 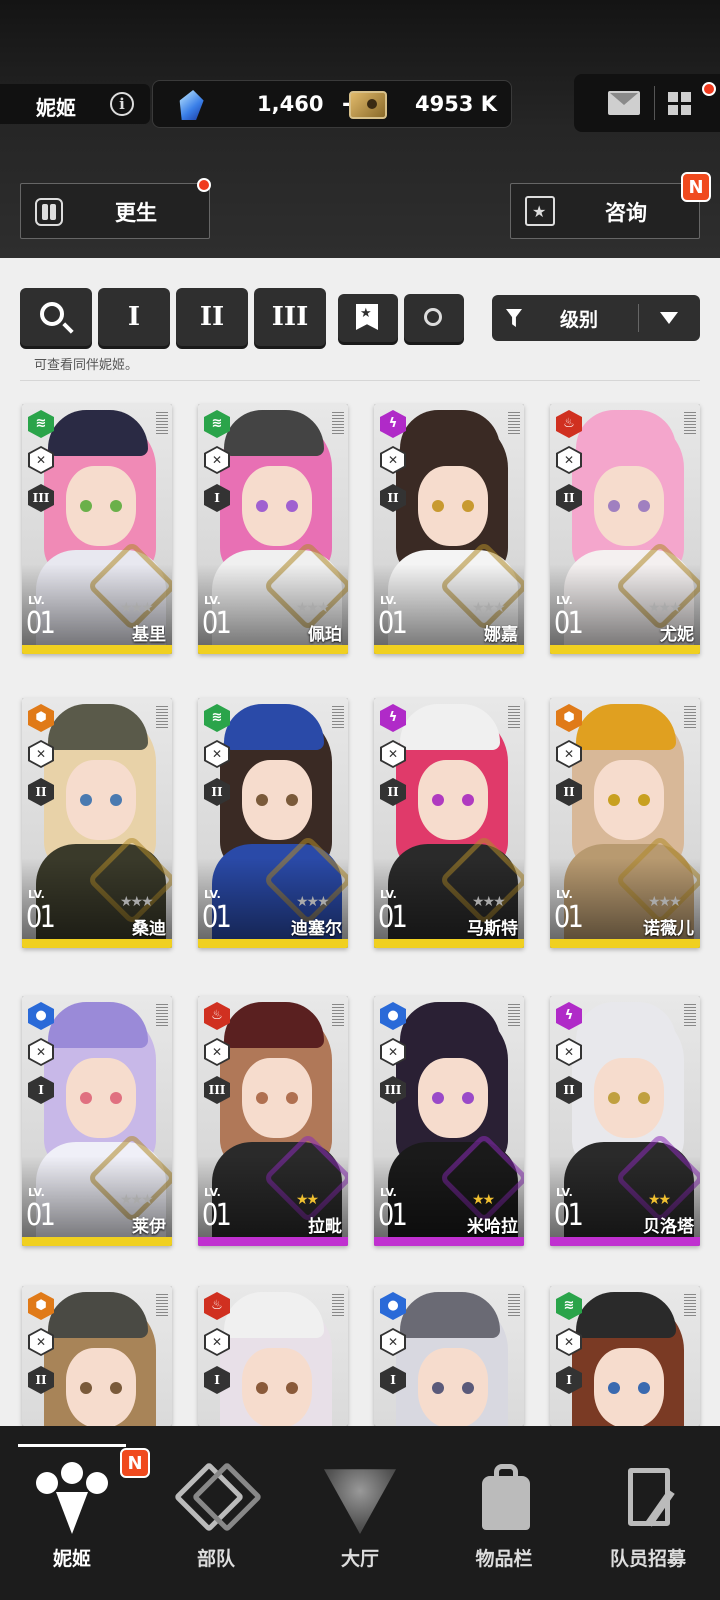 I want to click on character-name: 拉毗, so click(x=325, y=1227).